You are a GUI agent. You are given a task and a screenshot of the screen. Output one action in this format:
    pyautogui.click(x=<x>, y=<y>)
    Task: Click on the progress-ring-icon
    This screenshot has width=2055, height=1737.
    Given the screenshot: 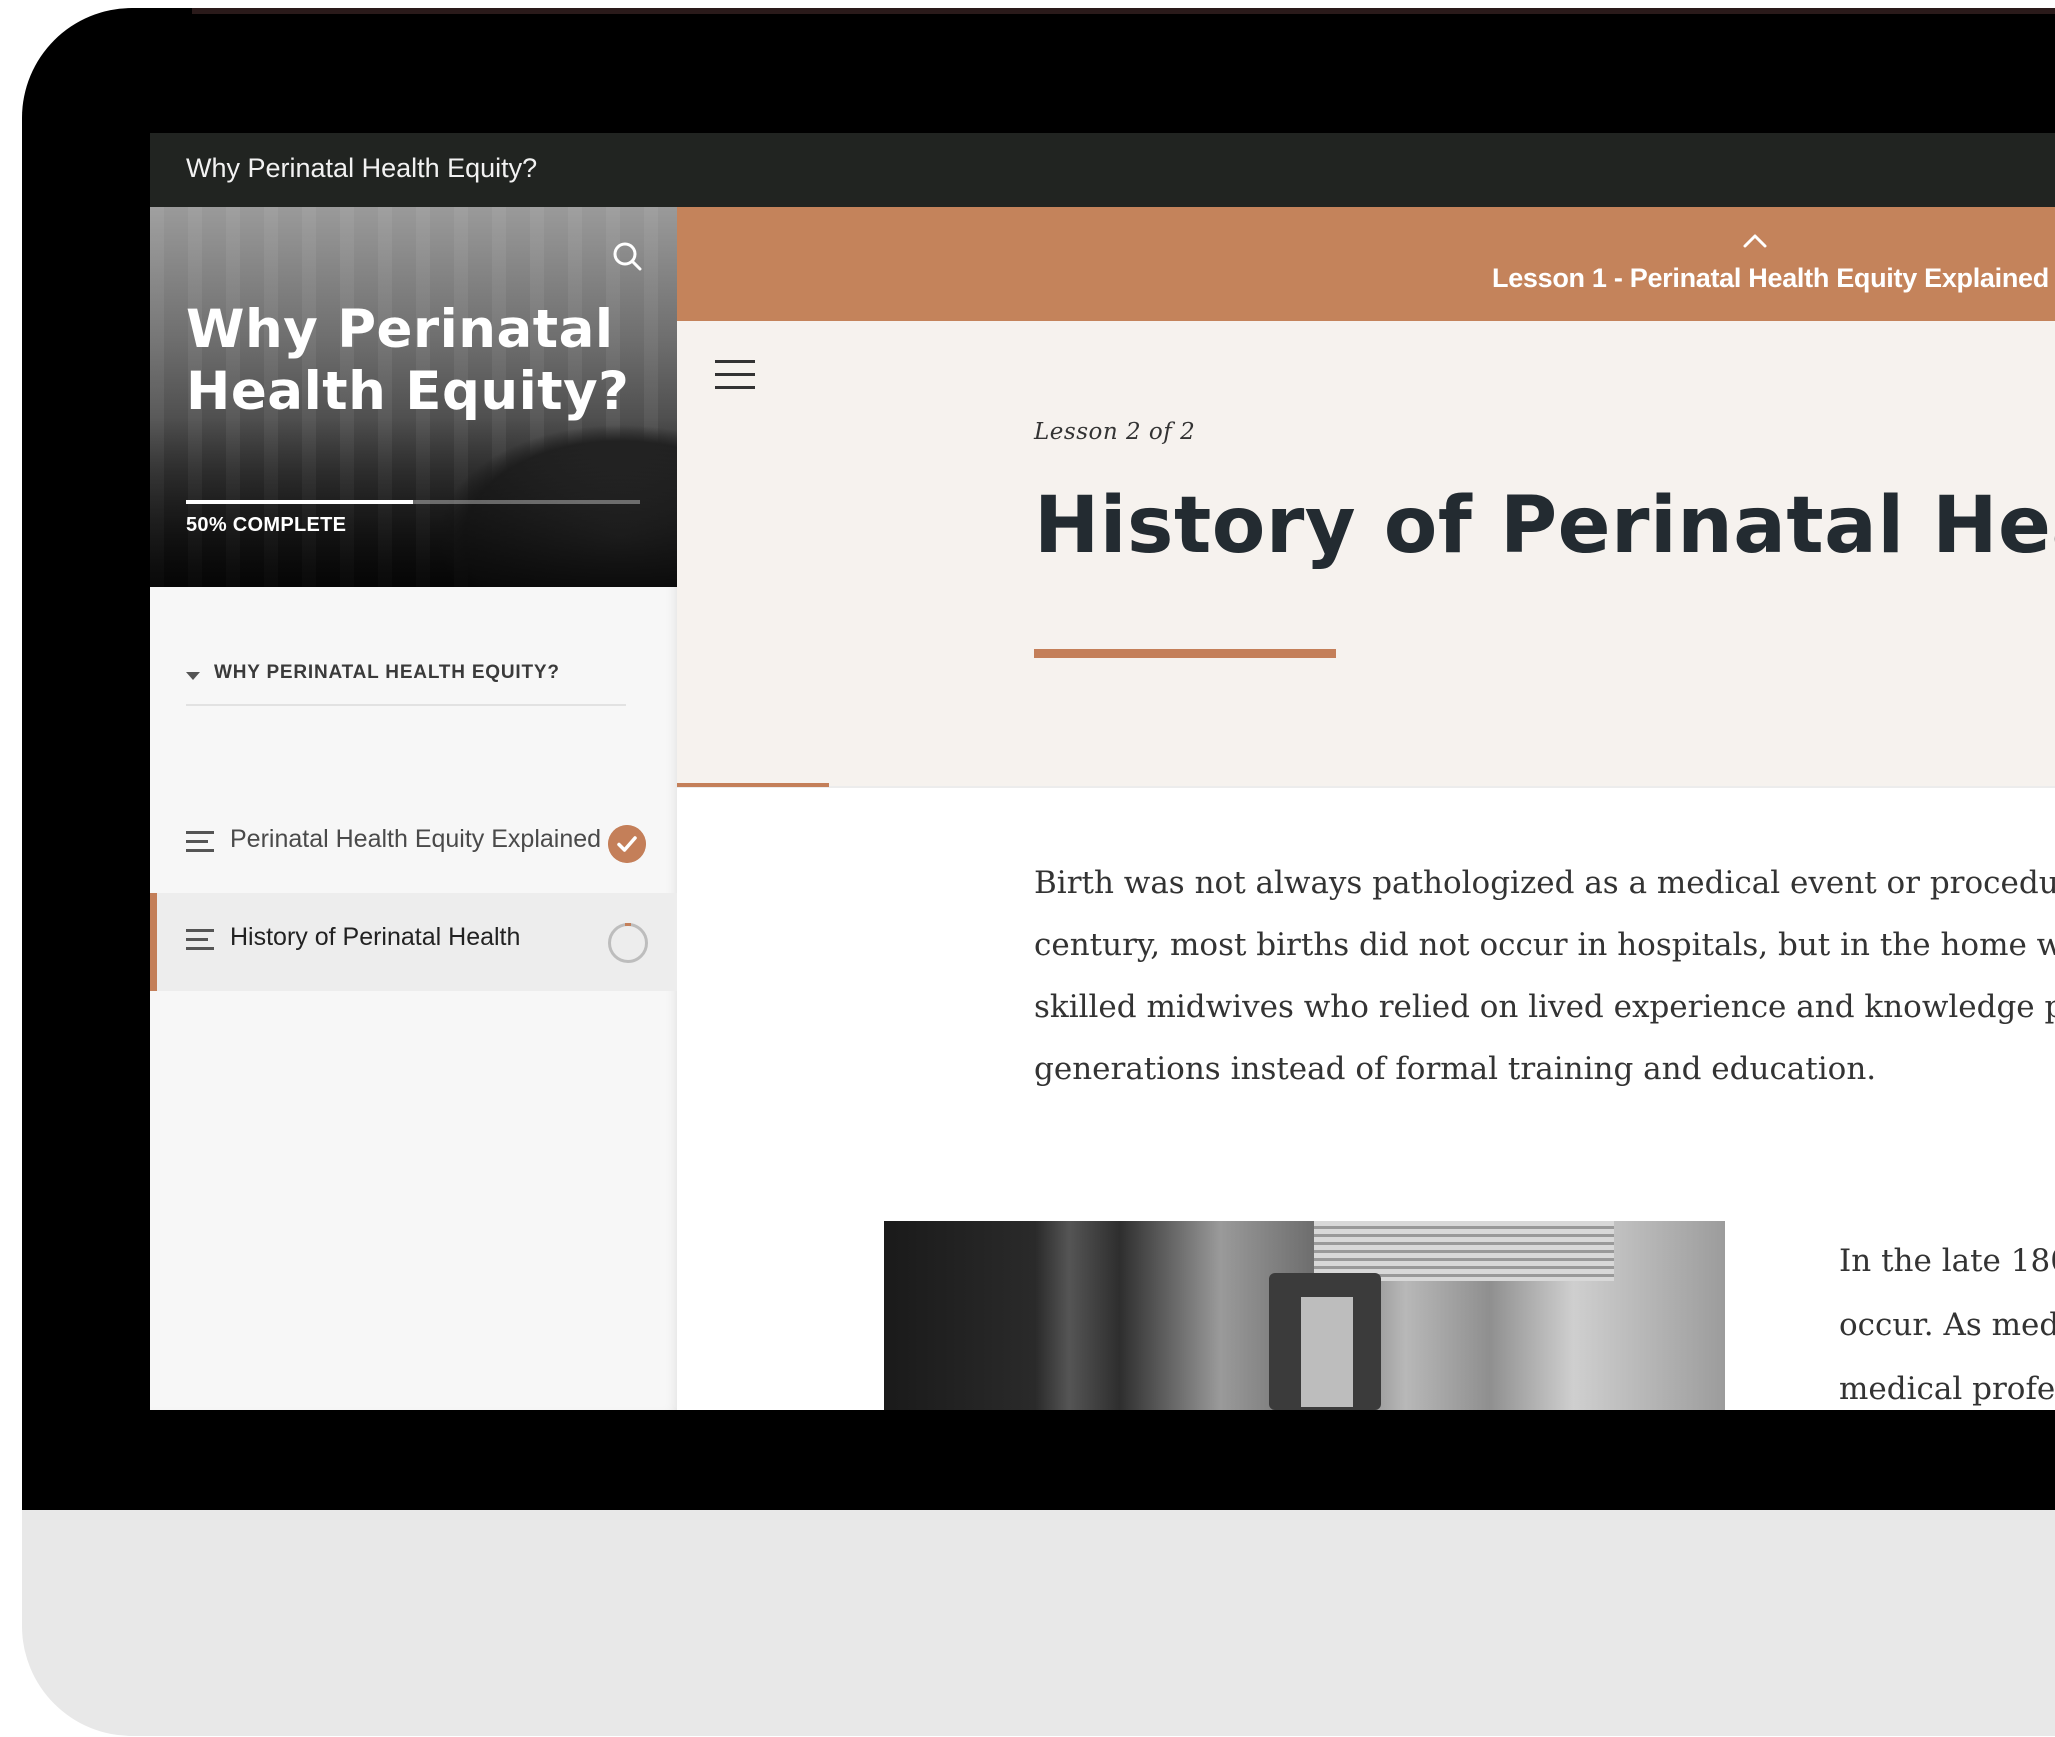 What is the action you would take?
    pyautogui.click(x=628, y=943)
    